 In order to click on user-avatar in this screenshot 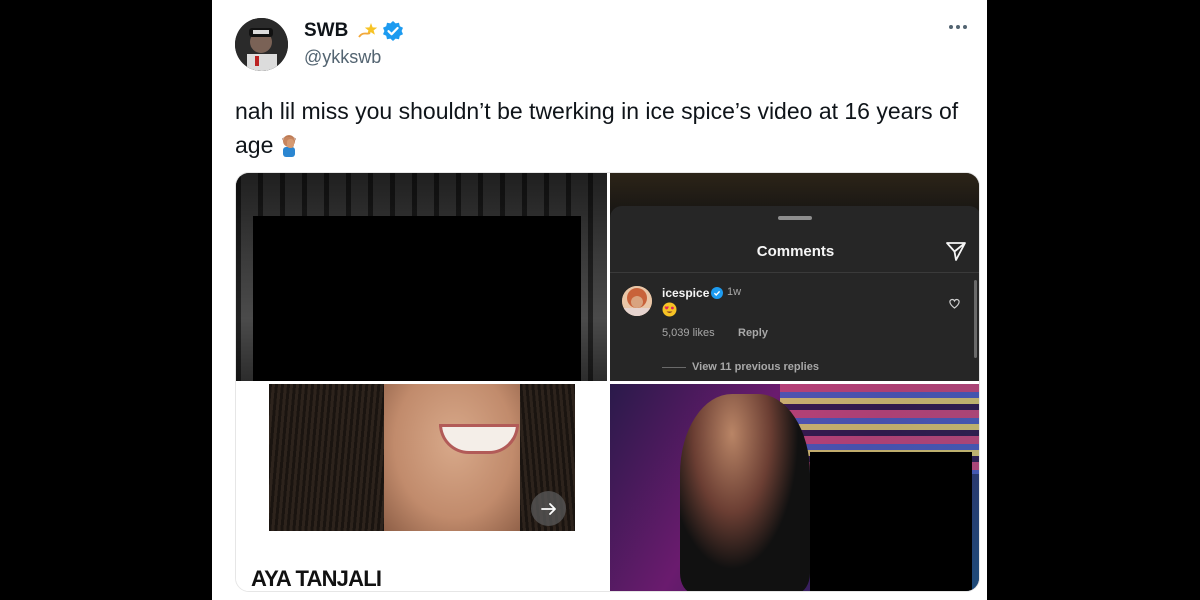, I will do `click(261, 44)`.